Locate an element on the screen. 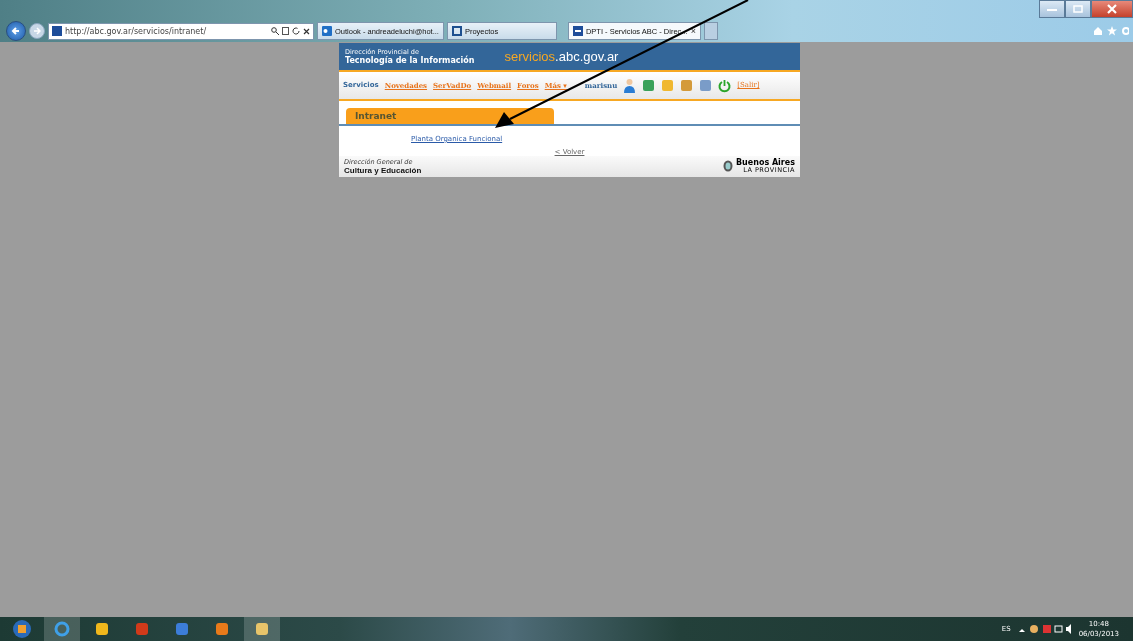 Image resolution: width=1133 pixels, height=641 pixels. close-icon is located at coordinates (1112, 9).